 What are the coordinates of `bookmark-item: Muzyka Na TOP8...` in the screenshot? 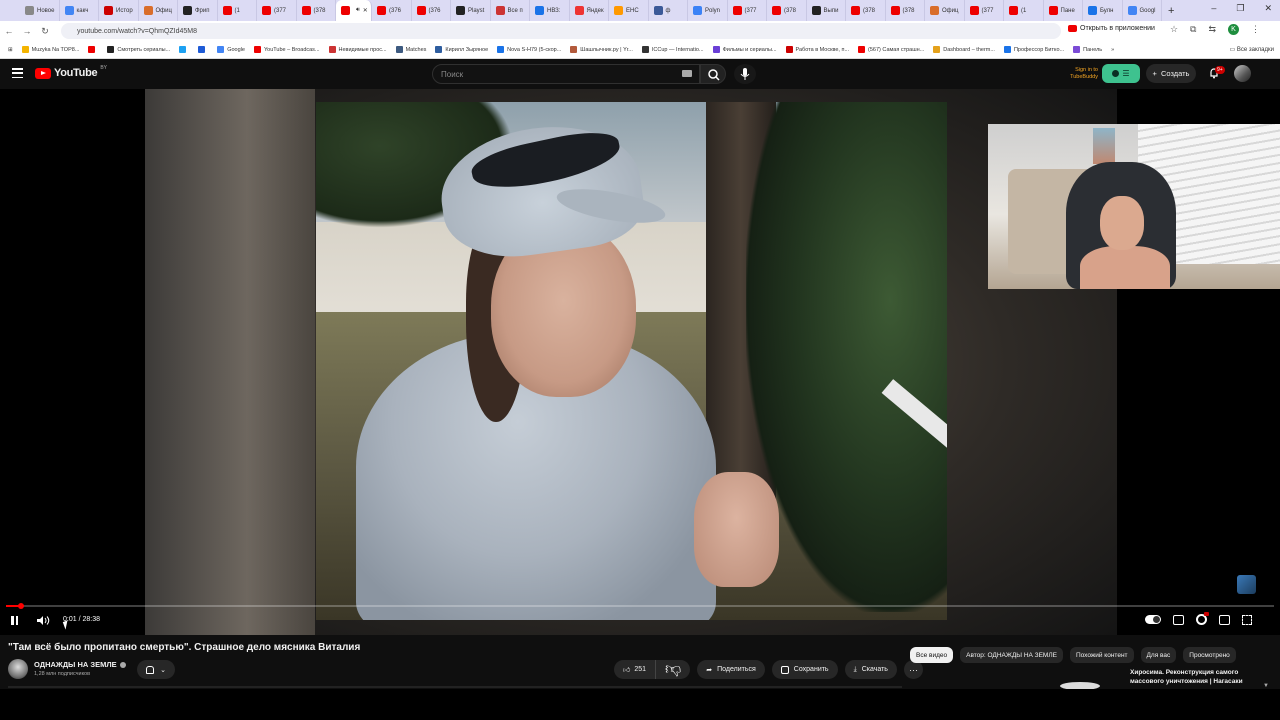 It's located at (50, 49).